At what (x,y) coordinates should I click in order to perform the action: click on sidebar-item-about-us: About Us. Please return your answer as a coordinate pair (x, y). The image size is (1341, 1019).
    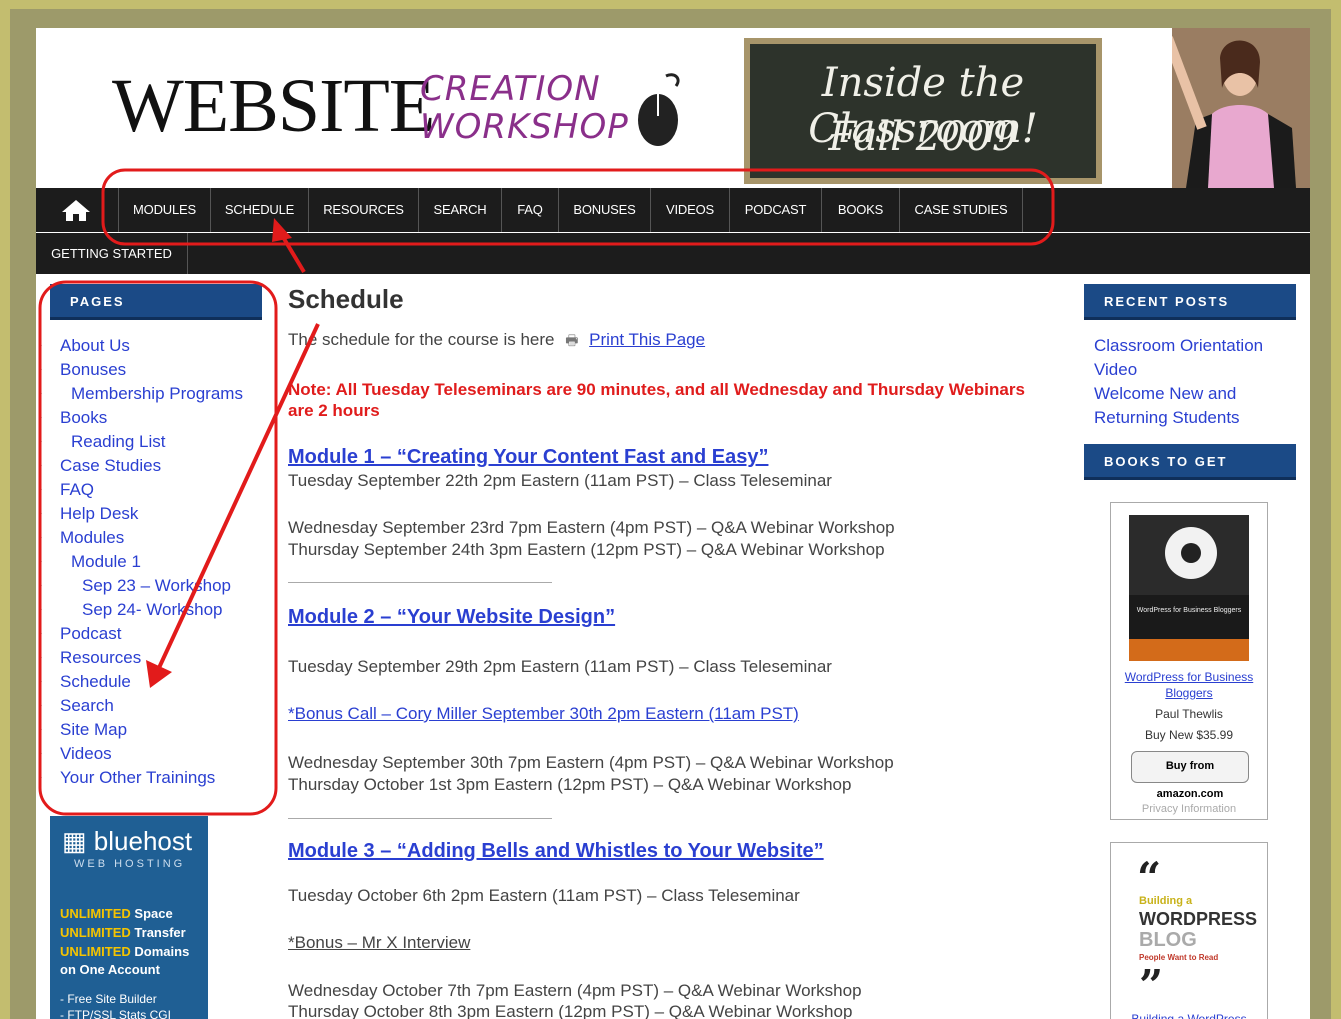
    Looking at the image, I should click on (140, 345).